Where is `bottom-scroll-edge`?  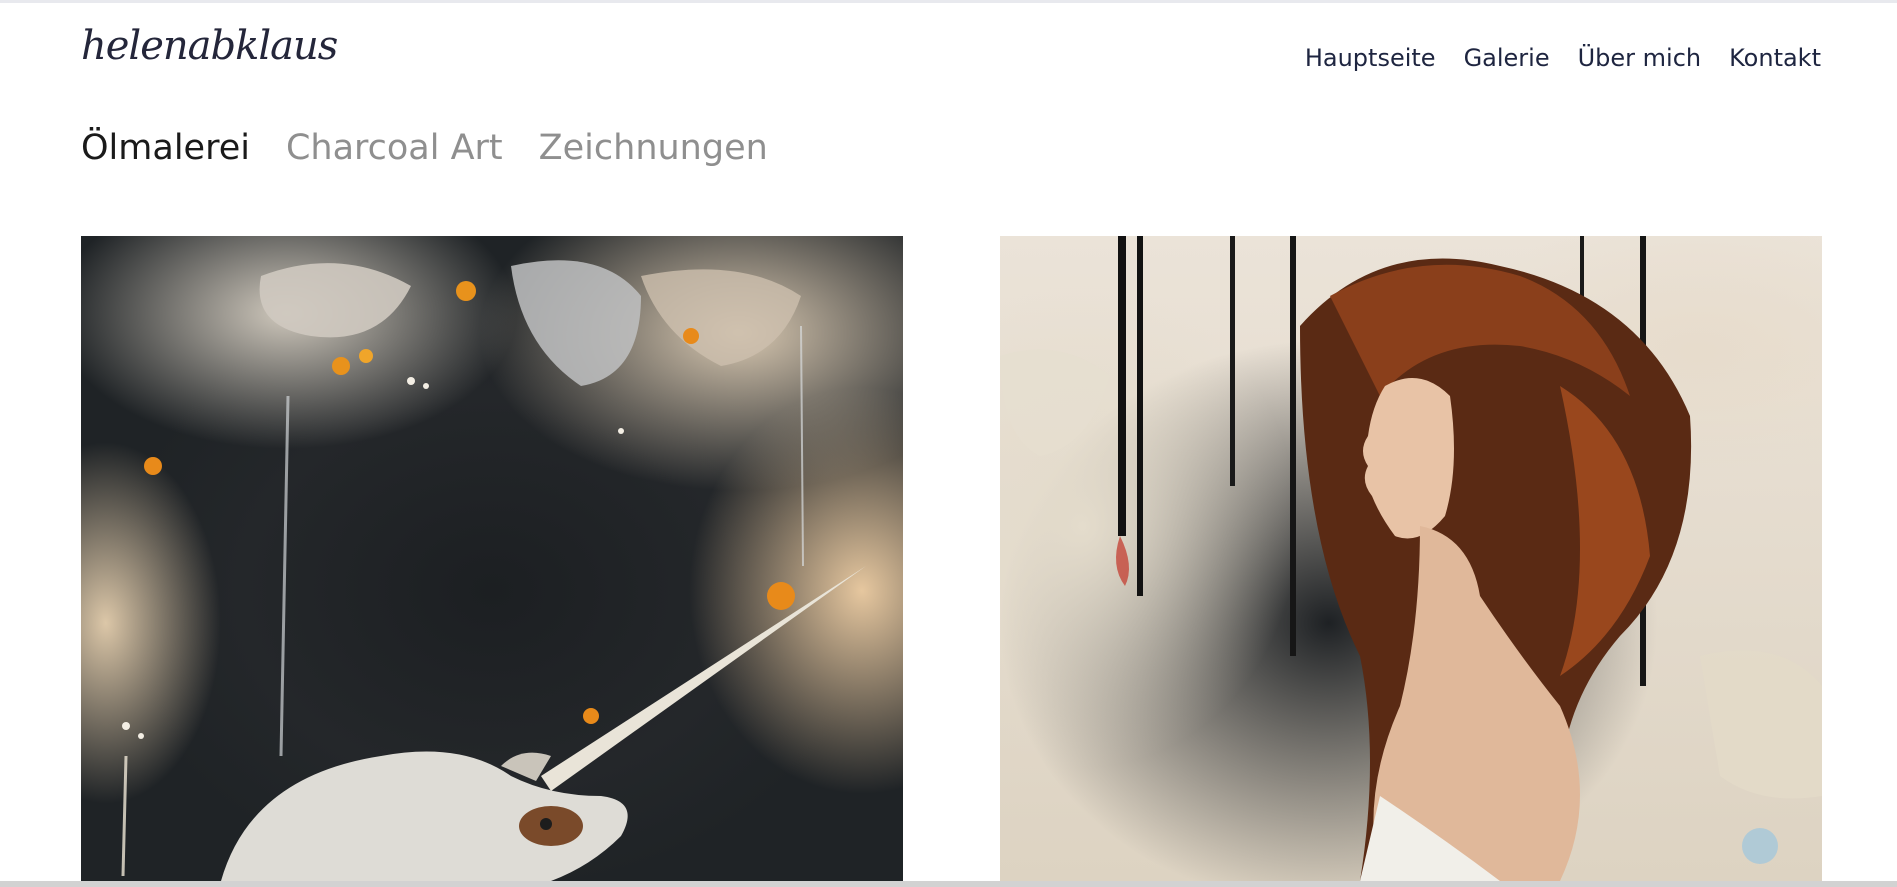 bottom-scroll-edge is located at coordinates (948, 884).